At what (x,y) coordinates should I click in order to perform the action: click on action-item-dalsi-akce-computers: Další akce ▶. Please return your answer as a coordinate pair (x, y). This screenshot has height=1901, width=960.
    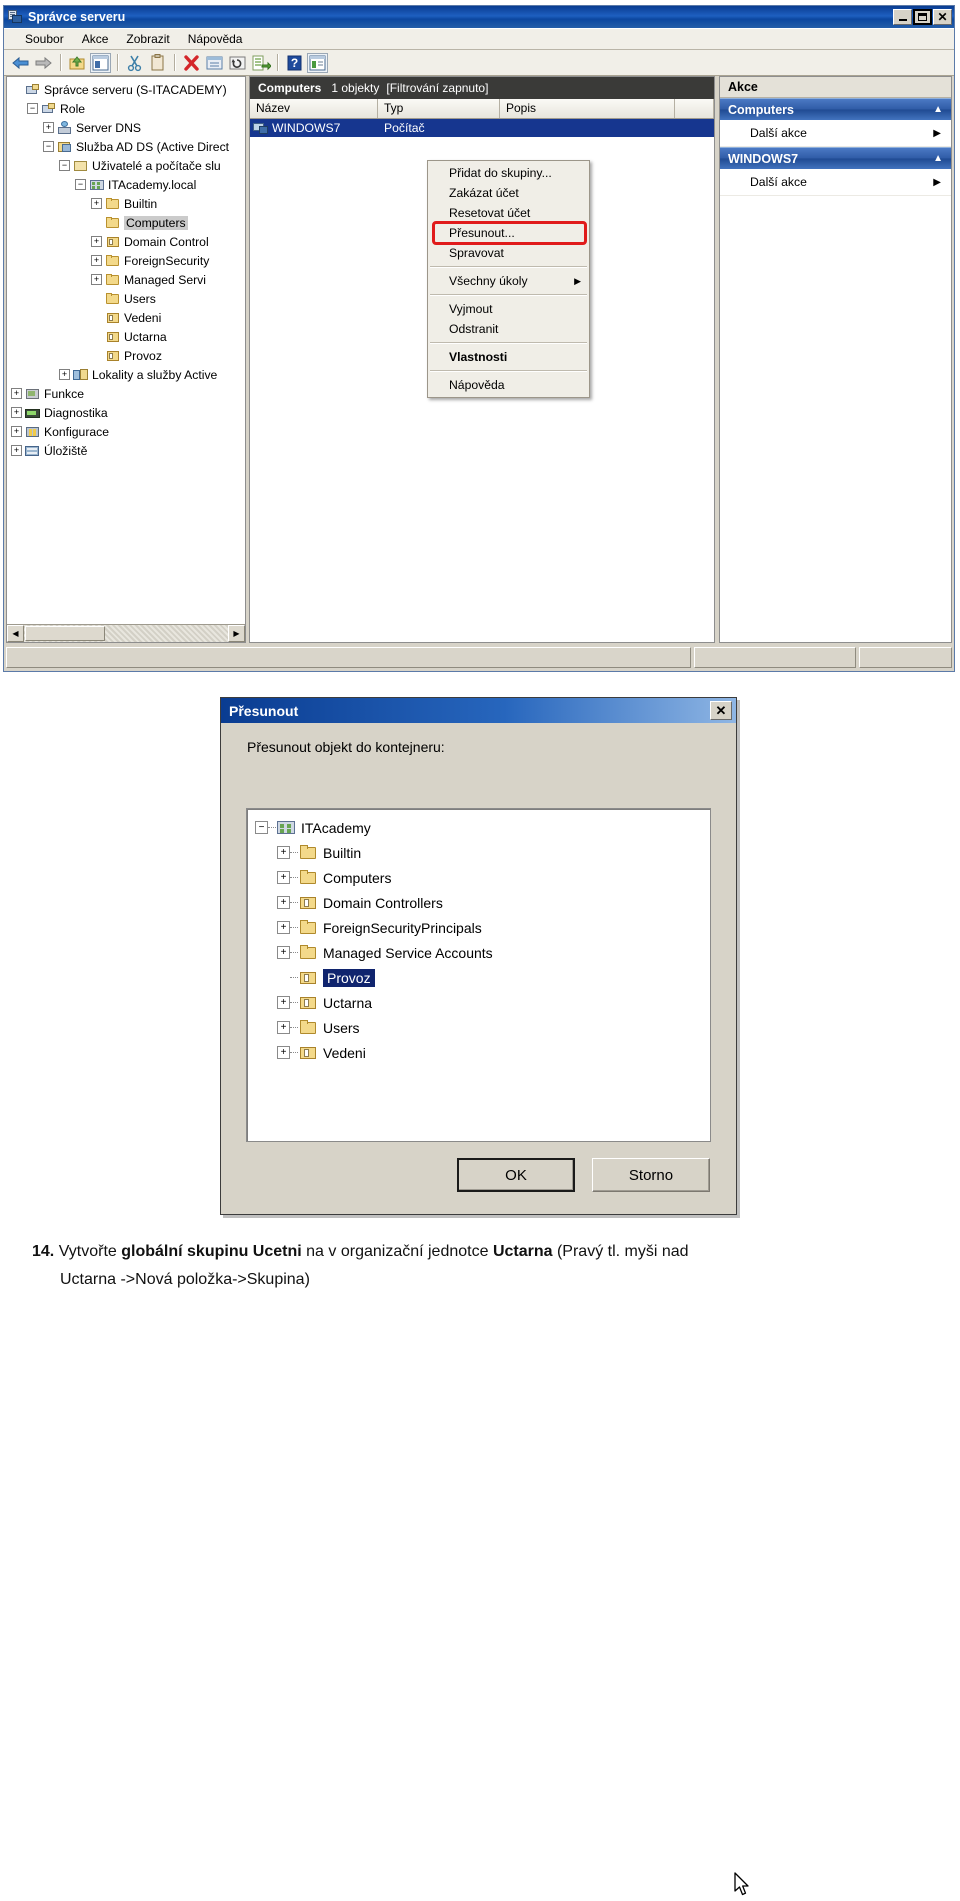
    Looking at the image, I should click on (835, 133).